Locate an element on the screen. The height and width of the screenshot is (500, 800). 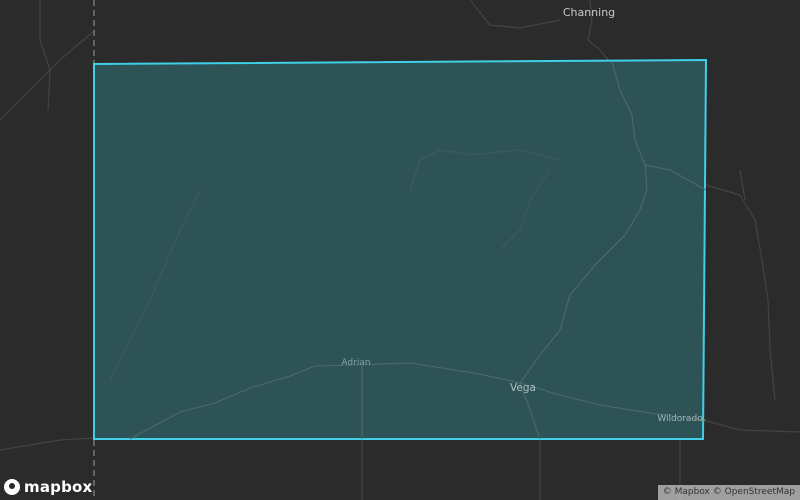
map-attribution: © Mapbox © OpenStreetMap is located at coordinates (728, 492).